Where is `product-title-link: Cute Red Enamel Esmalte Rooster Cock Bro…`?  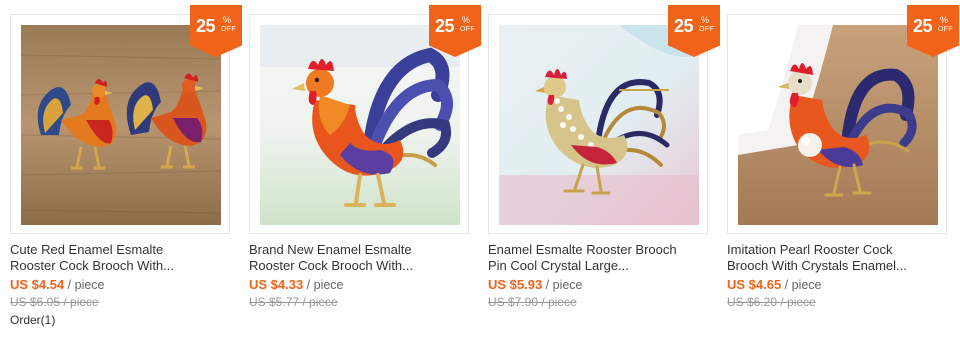
product-title-link: Cute Red Enamel Esmalte Rooster Cock Bro… is located at coordinates (121, 258).